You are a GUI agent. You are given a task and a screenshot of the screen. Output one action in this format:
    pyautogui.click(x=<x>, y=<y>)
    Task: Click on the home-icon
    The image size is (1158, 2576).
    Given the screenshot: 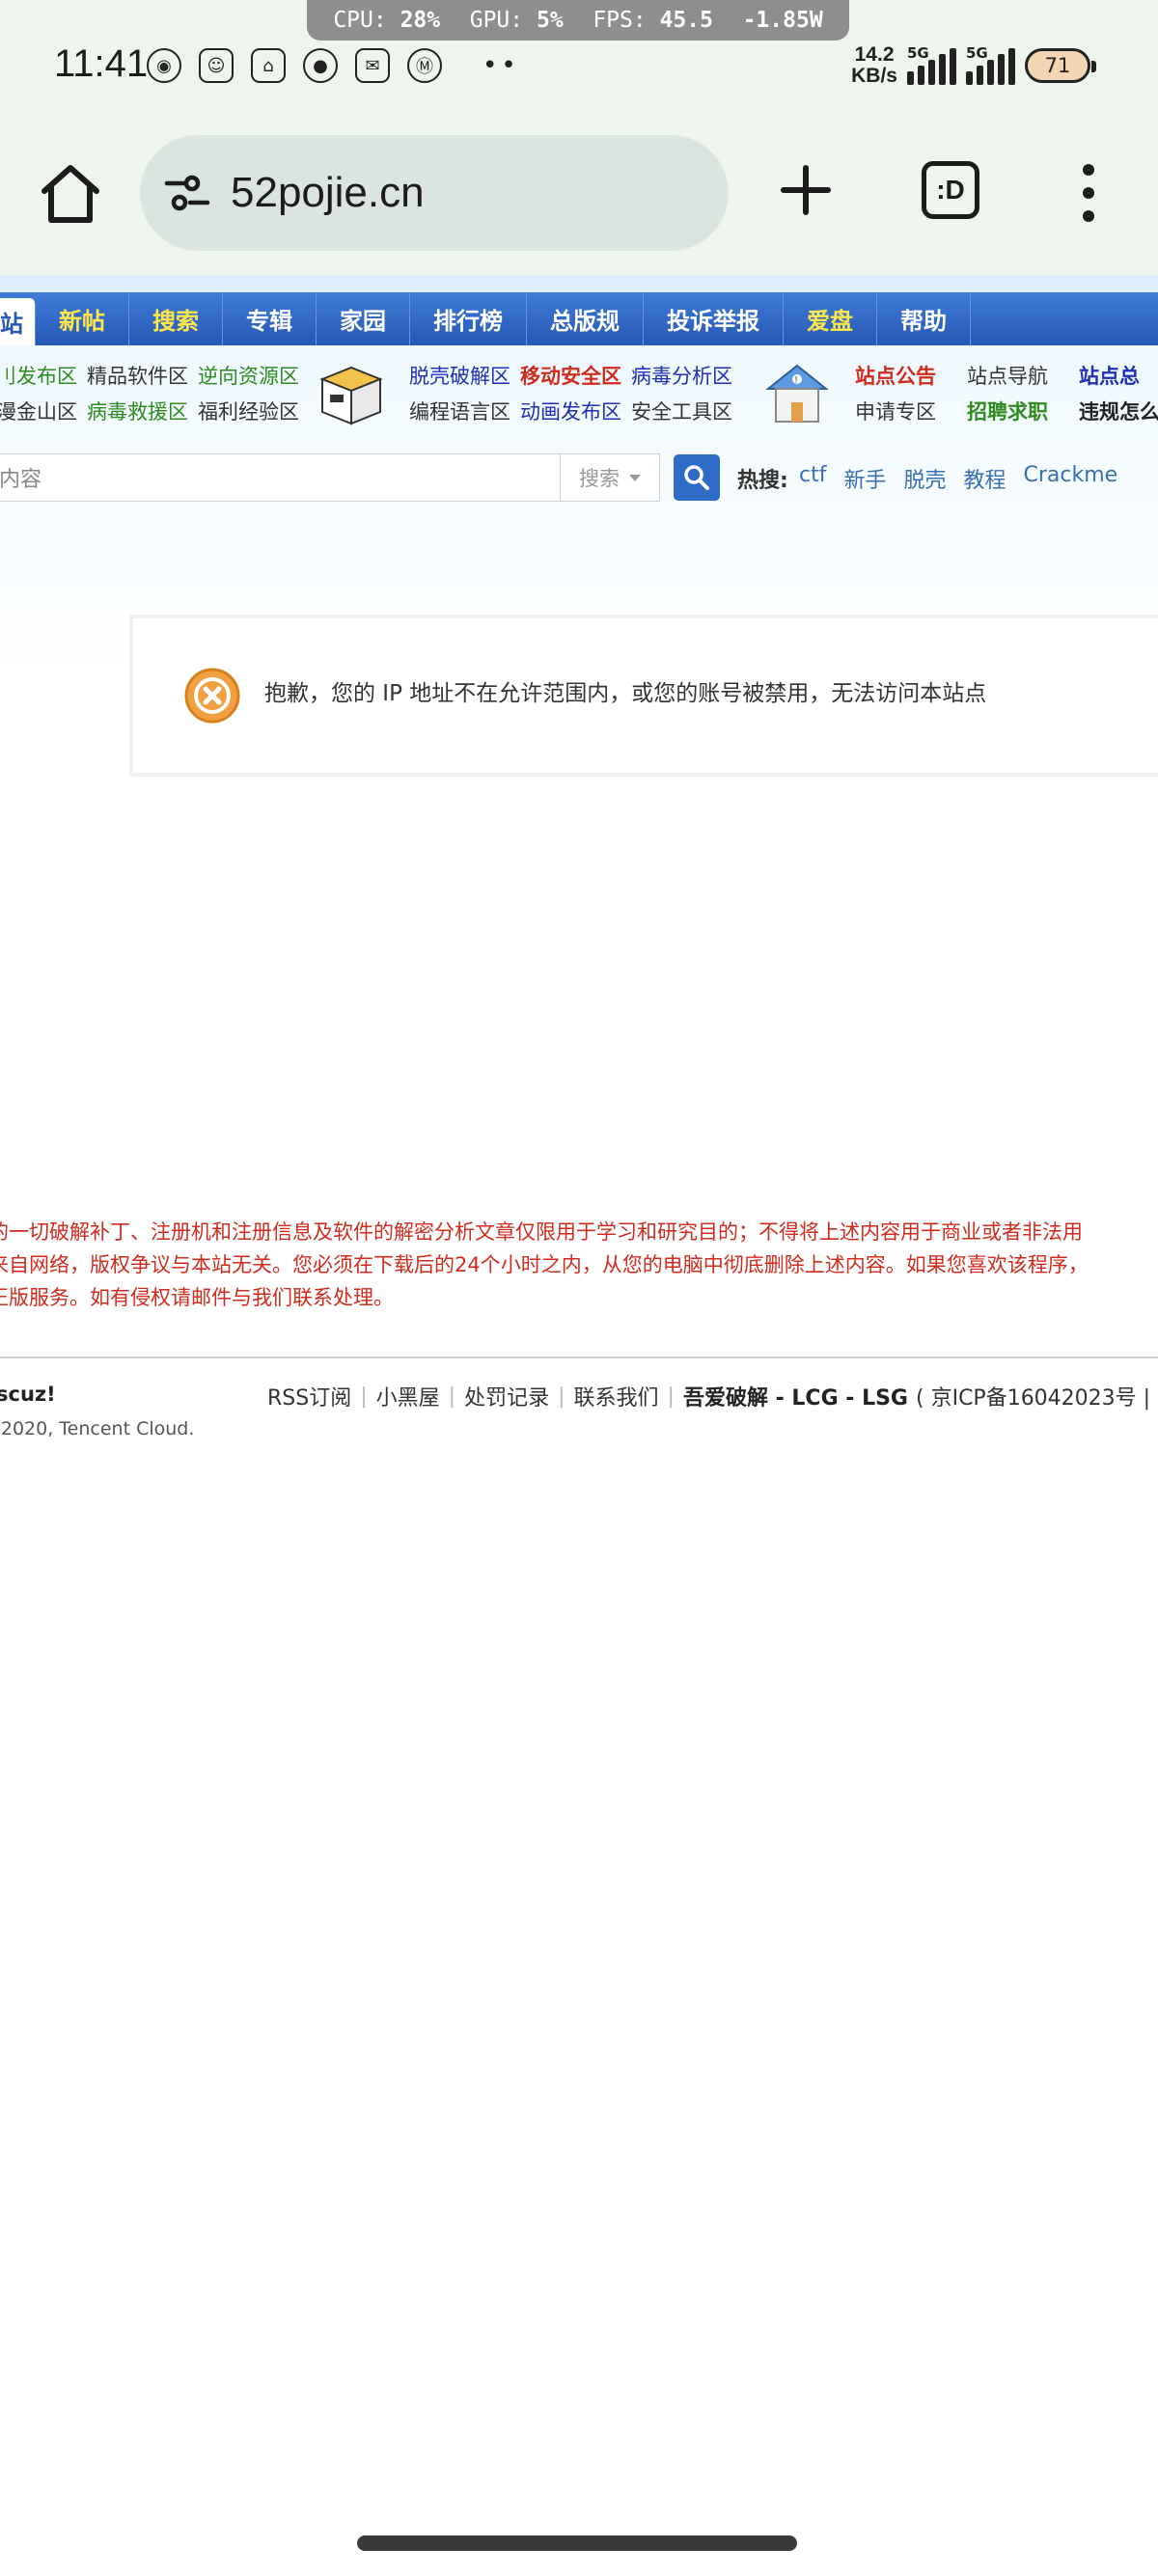 What is the action you would take?
    pyautogui.click(x=70, y=194)
    